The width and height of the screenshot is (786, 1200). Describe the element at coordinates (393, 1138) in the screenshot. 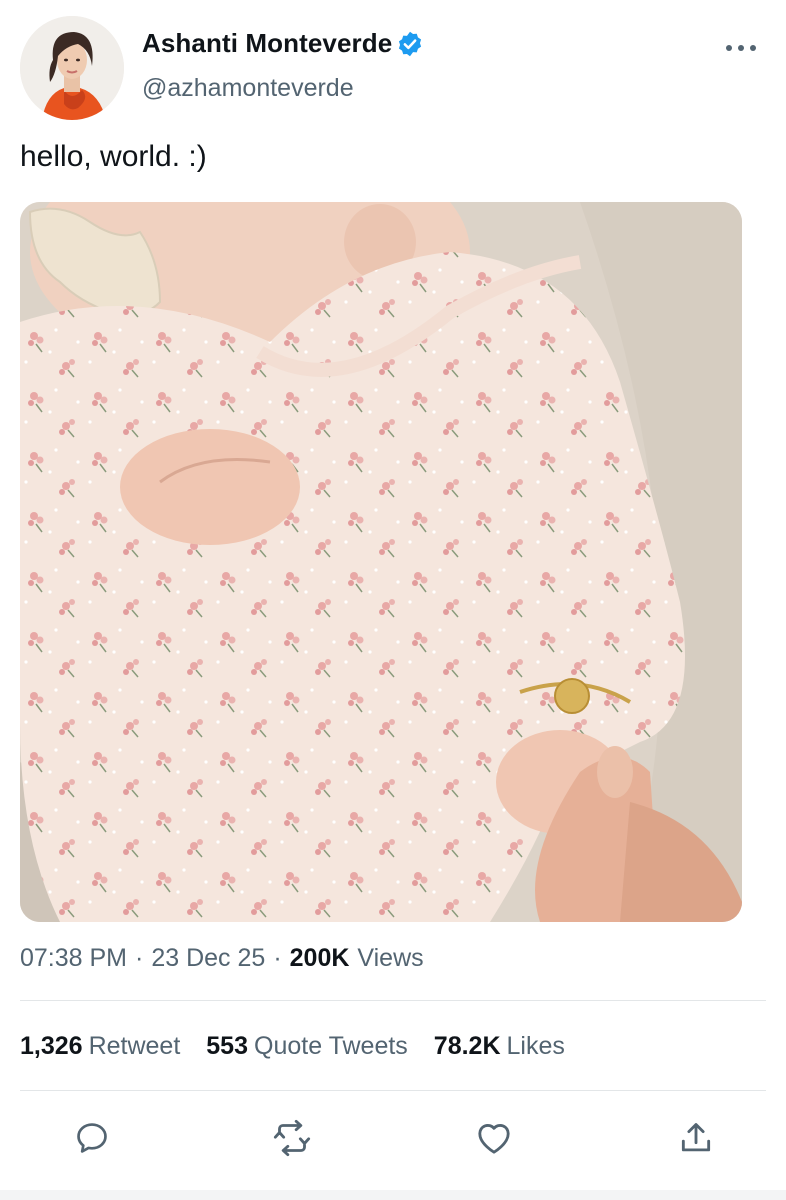

I see `tweet-actions` at that location.